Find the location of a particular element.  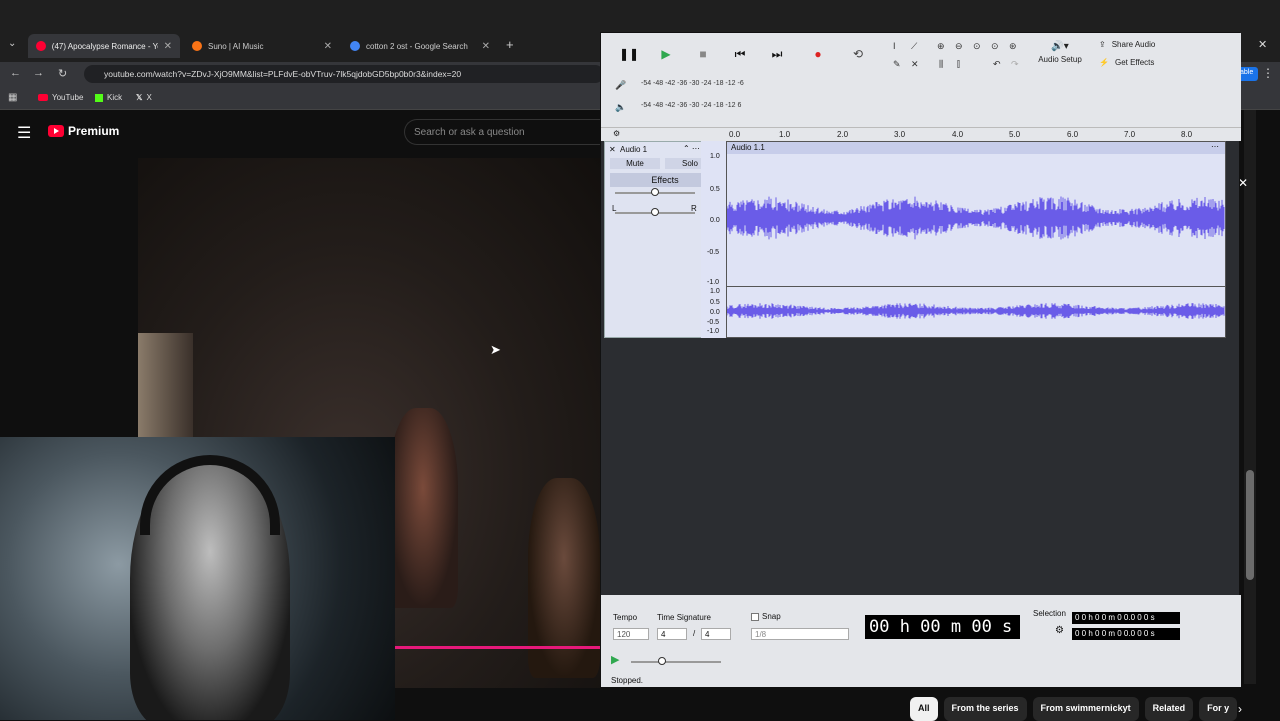

playback-speed-slider is located at coordinates (676, 661).